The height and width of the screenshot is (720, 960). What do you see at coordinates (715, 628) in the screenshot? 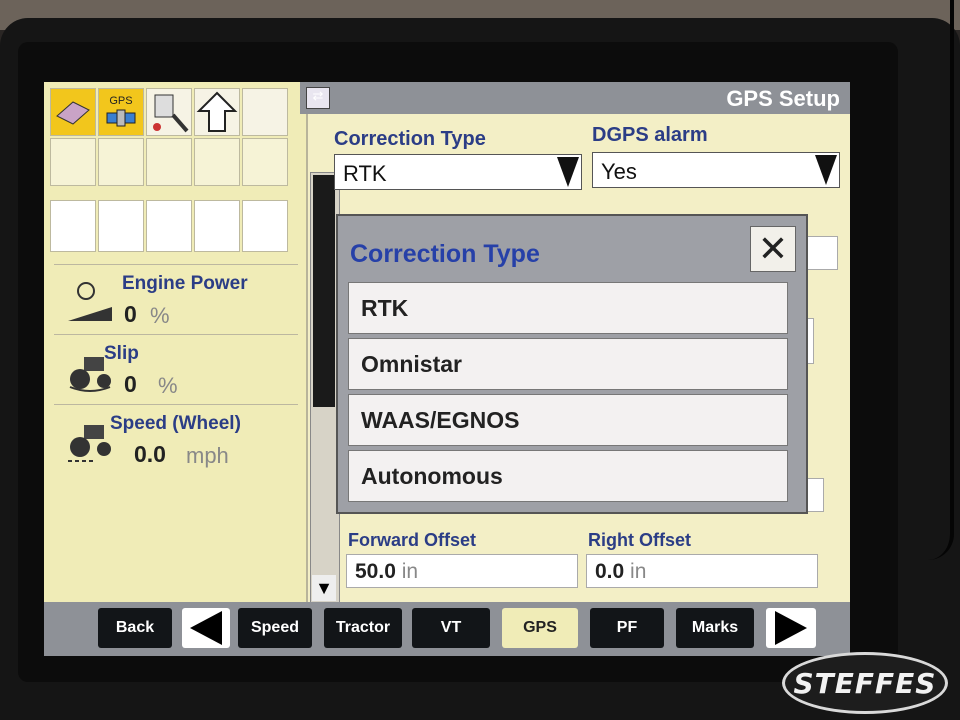
I see `tab-marks: Marks` at bounding box center [715, 628].